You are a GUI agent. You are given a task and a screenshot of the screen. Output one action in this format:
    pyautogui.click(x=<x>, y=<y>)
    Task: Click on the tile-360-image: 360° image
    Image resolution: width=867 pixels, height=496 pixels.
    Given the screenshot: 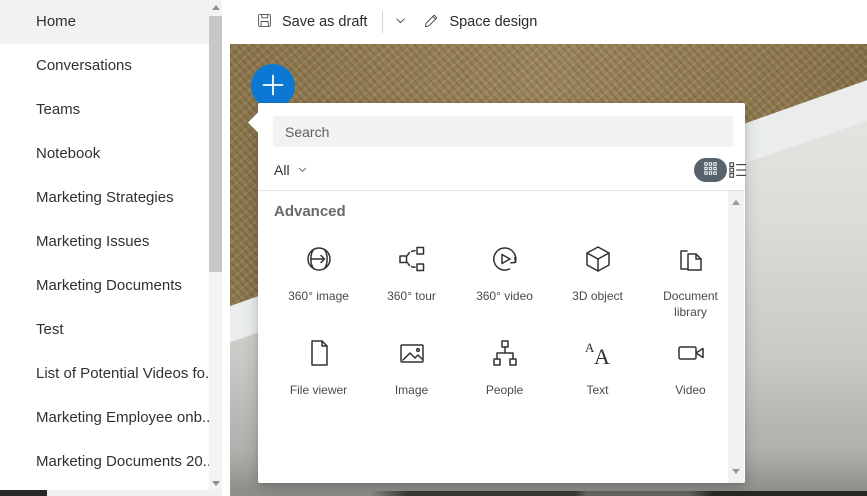 What is the action you would take?
    pyautogui.click(x=318, y=276)
    